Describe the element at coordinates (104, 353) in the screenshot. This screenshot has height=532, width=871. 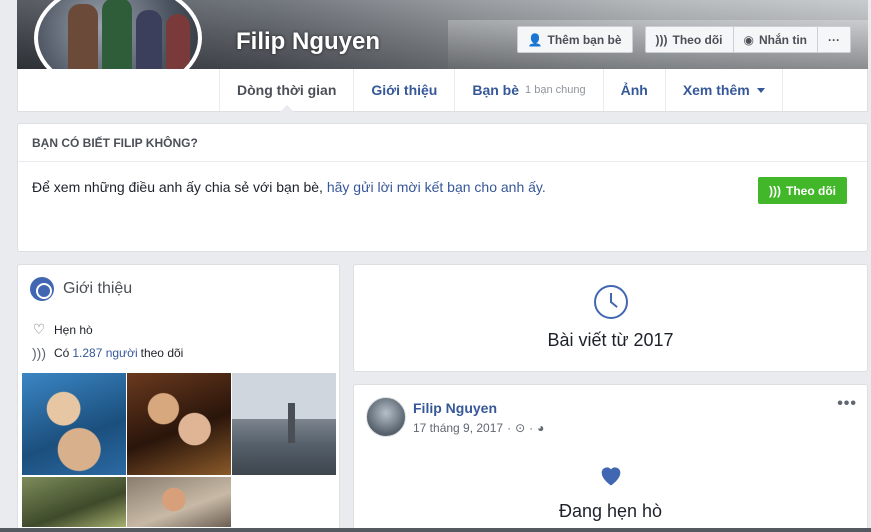
I see `followers-link: 1.287 người` at that location.